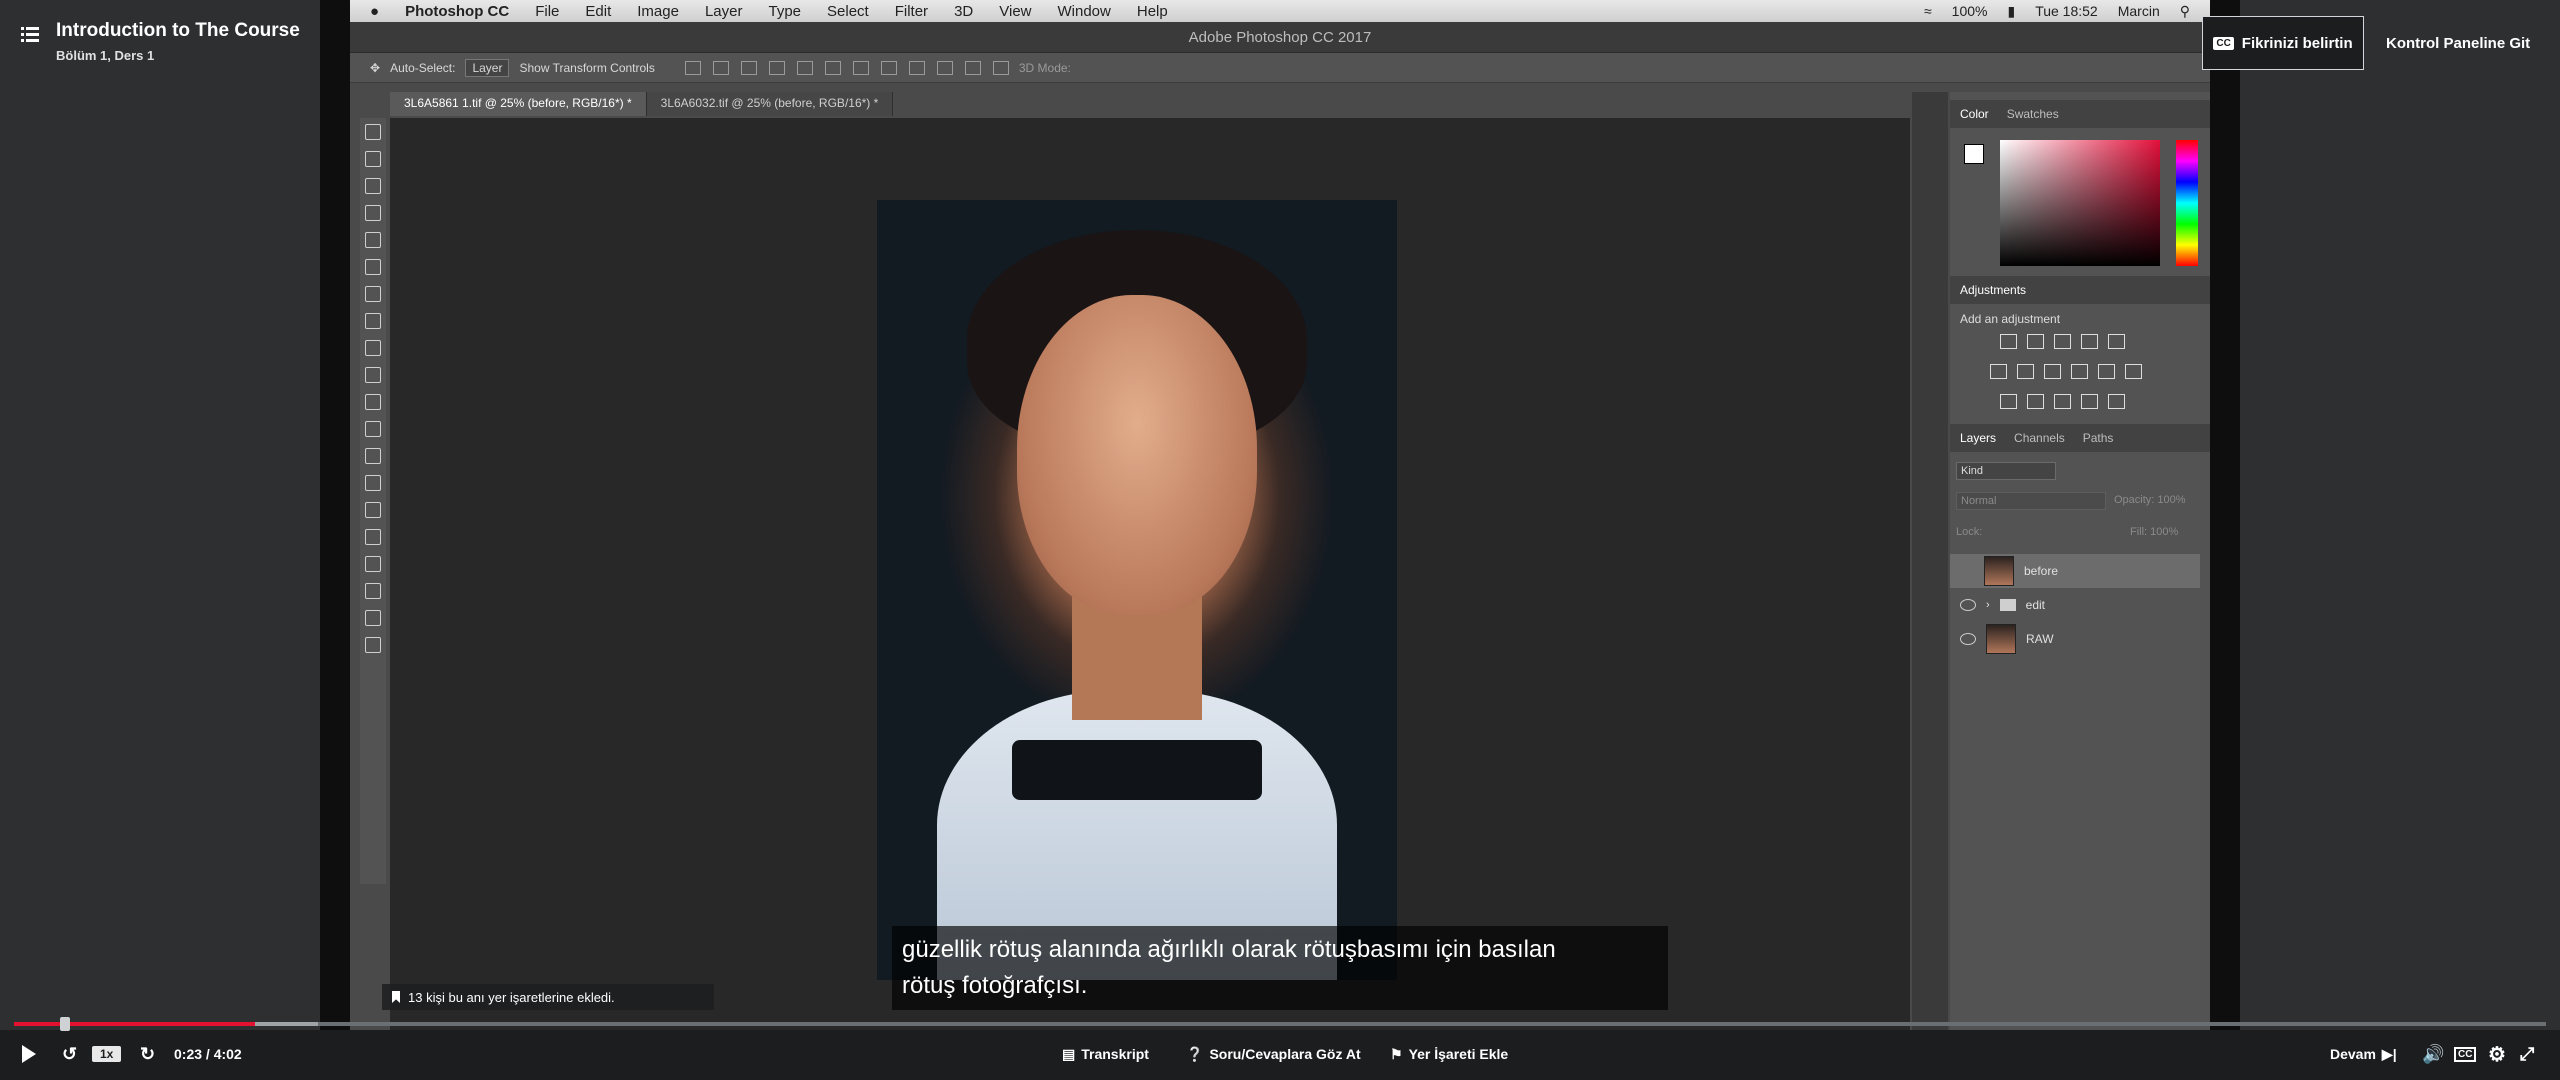 This screenshot has height=1080, width=2560. What do you see at coordinates (1280, 37) in the screenshot?
I see `ps-titlebar: Adobe Photoshop CC 2017` at bounding box center [1280, 37].